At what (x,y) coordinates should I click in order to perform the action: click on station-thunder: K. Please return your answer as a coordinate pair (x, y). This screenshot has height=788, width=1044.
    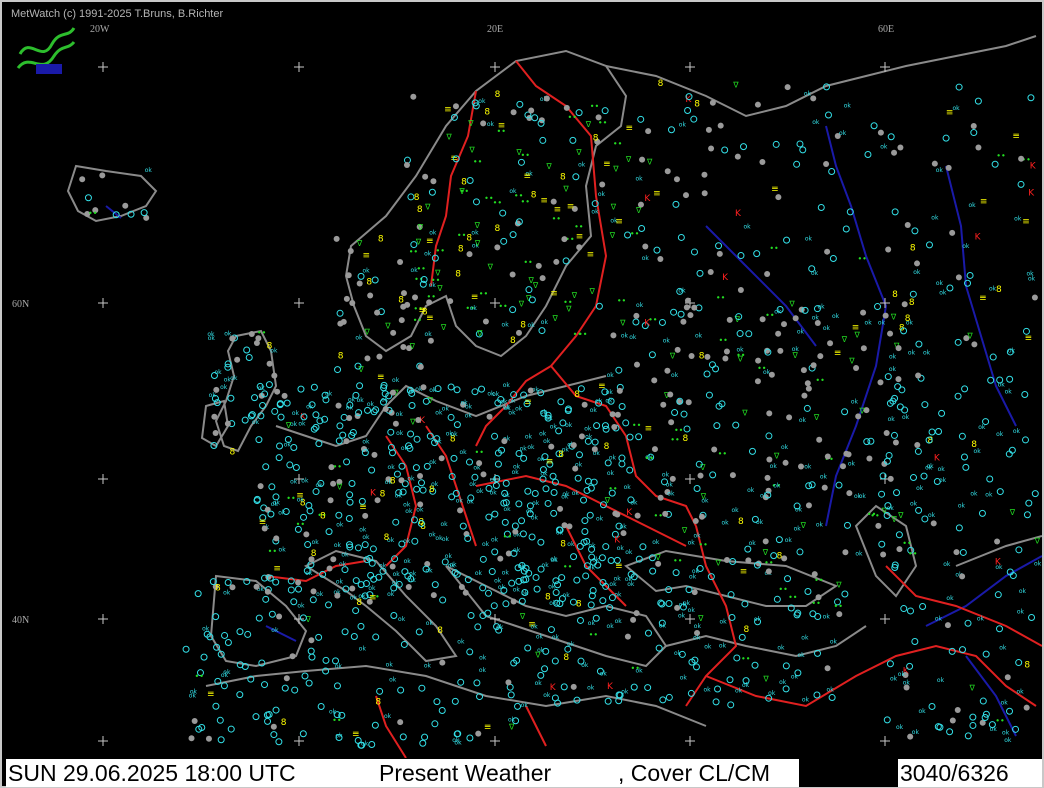
    Looking at the image, I should click on (1031, 194).